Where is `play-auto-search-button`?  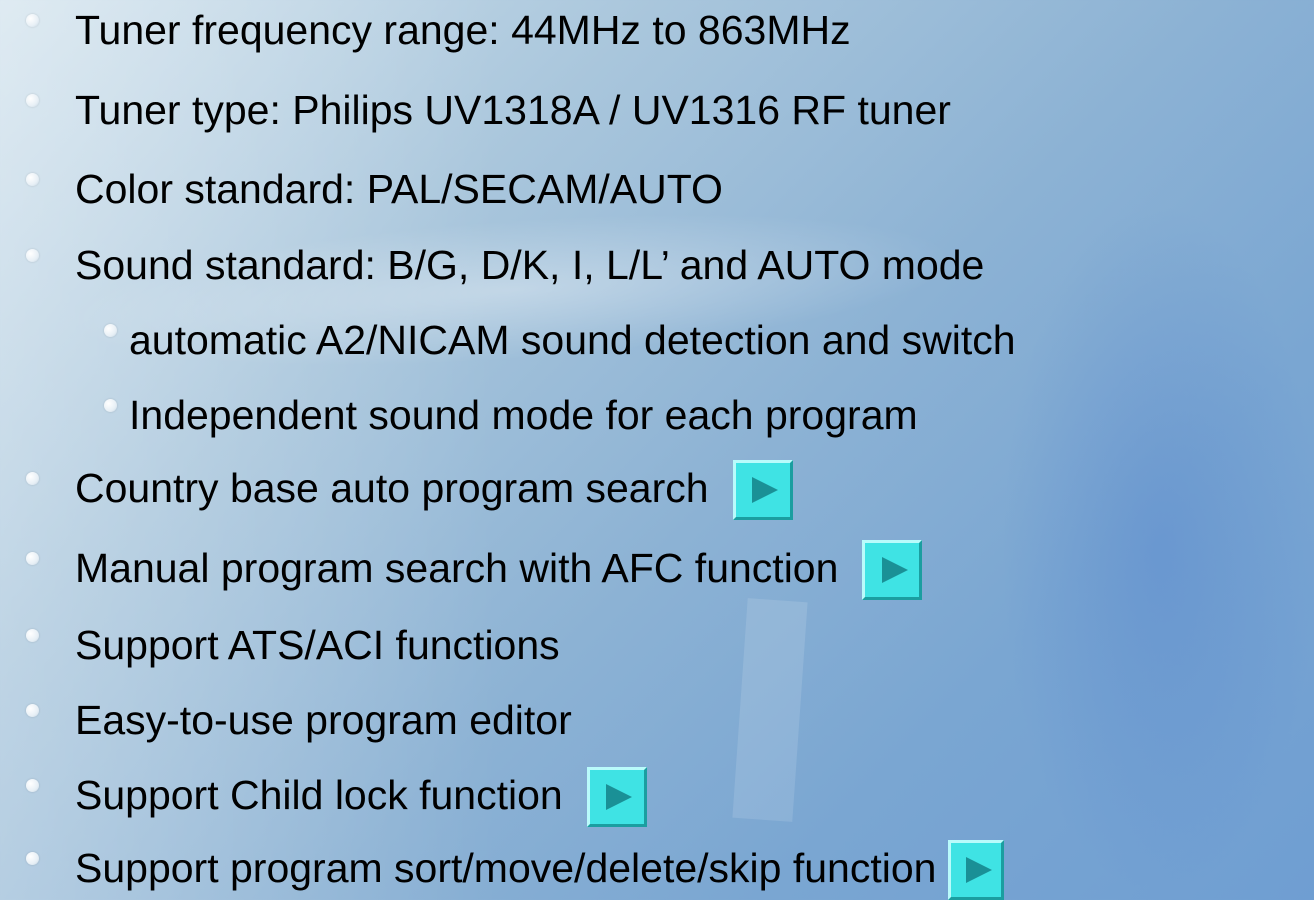
play-auto-search-button is located at coordinates (762, 490).